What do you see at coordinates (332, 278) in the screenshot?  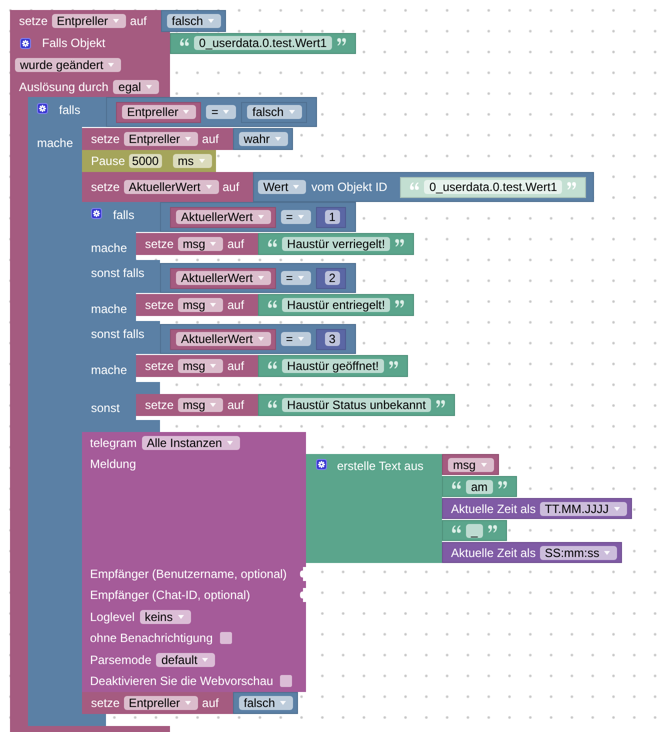 I see `number-field: 2` at bounding box center [332, 278].